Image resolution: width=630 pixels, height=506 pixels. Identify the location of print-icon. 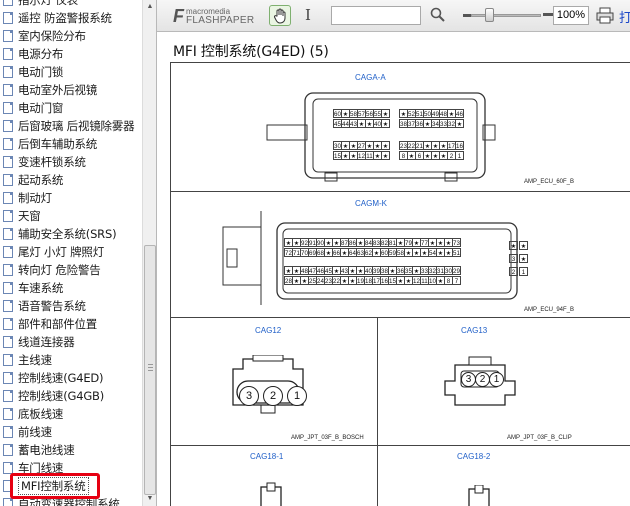
(605, 15).